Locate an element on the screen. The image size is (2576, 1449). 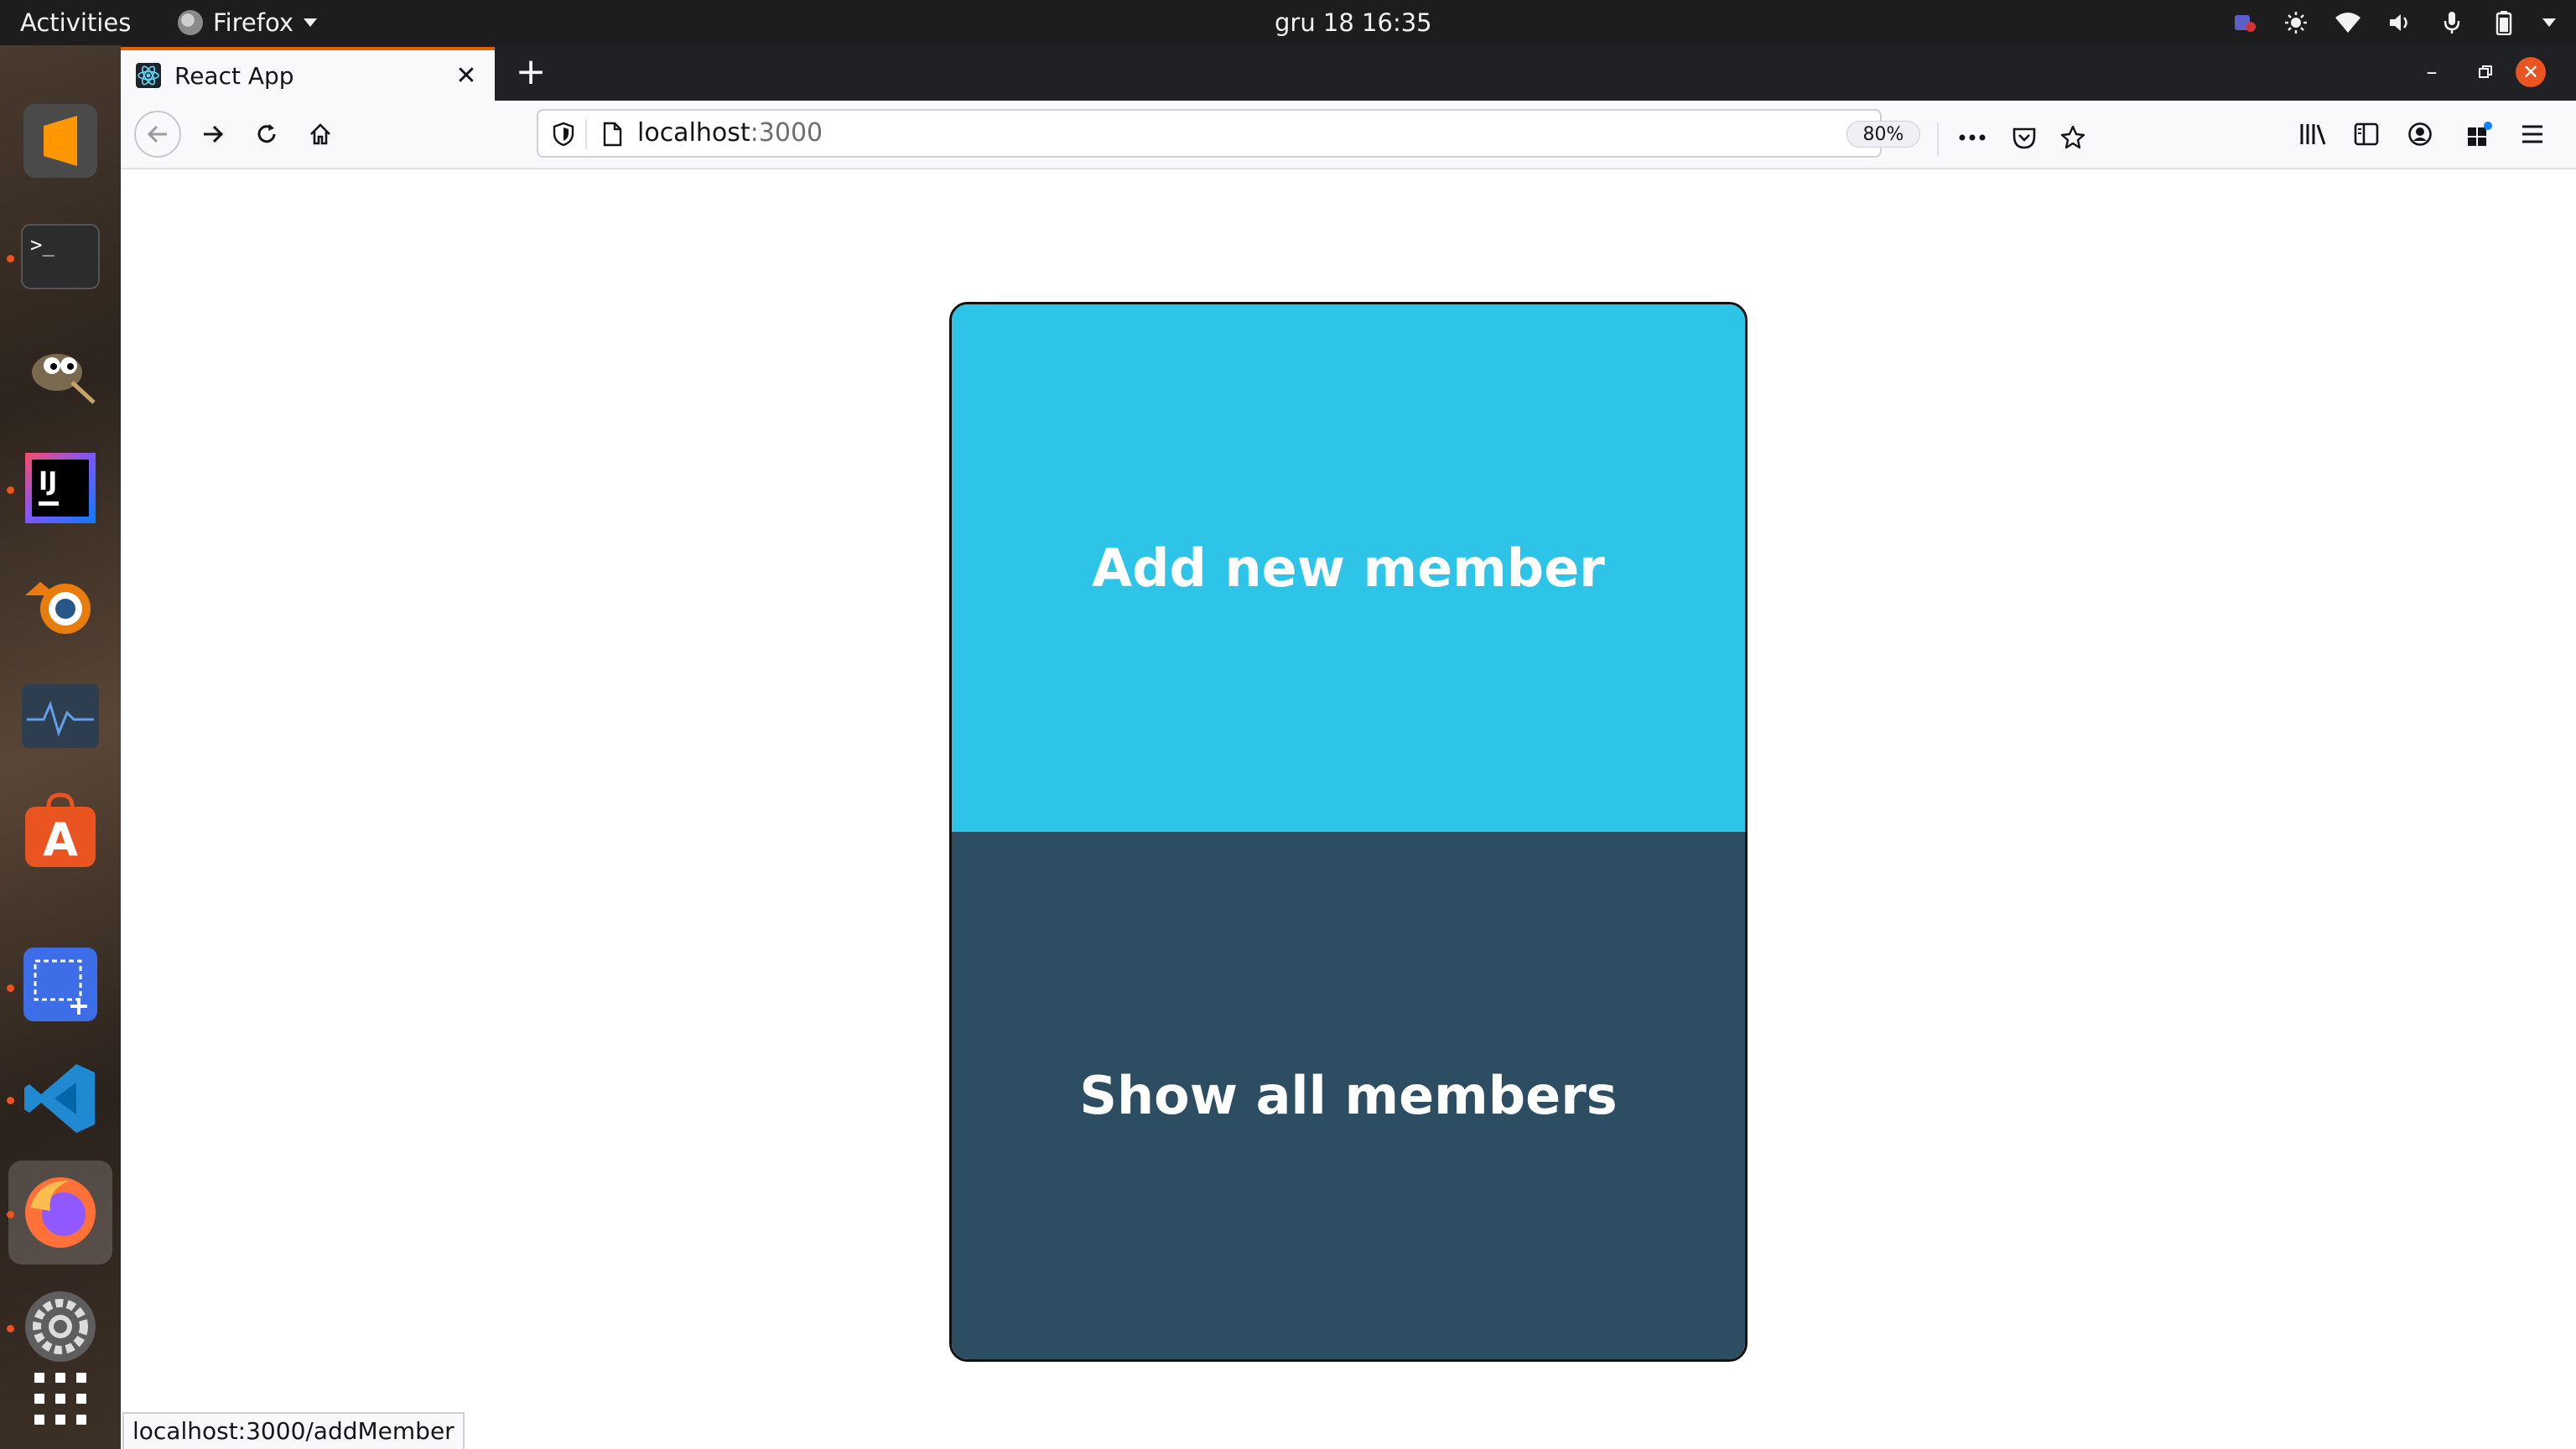
tab-strip: React App ✕ + – ✕ is located at coordinates (1348, 73).